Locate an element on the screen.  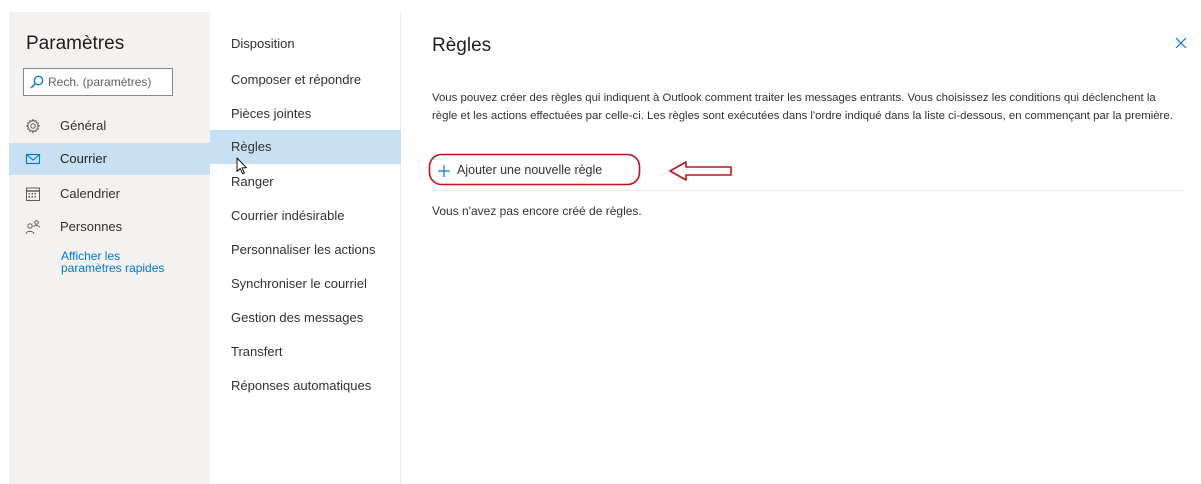
quick-settings-link-line2: paramètres rapides is located at coordinates (113, 268).